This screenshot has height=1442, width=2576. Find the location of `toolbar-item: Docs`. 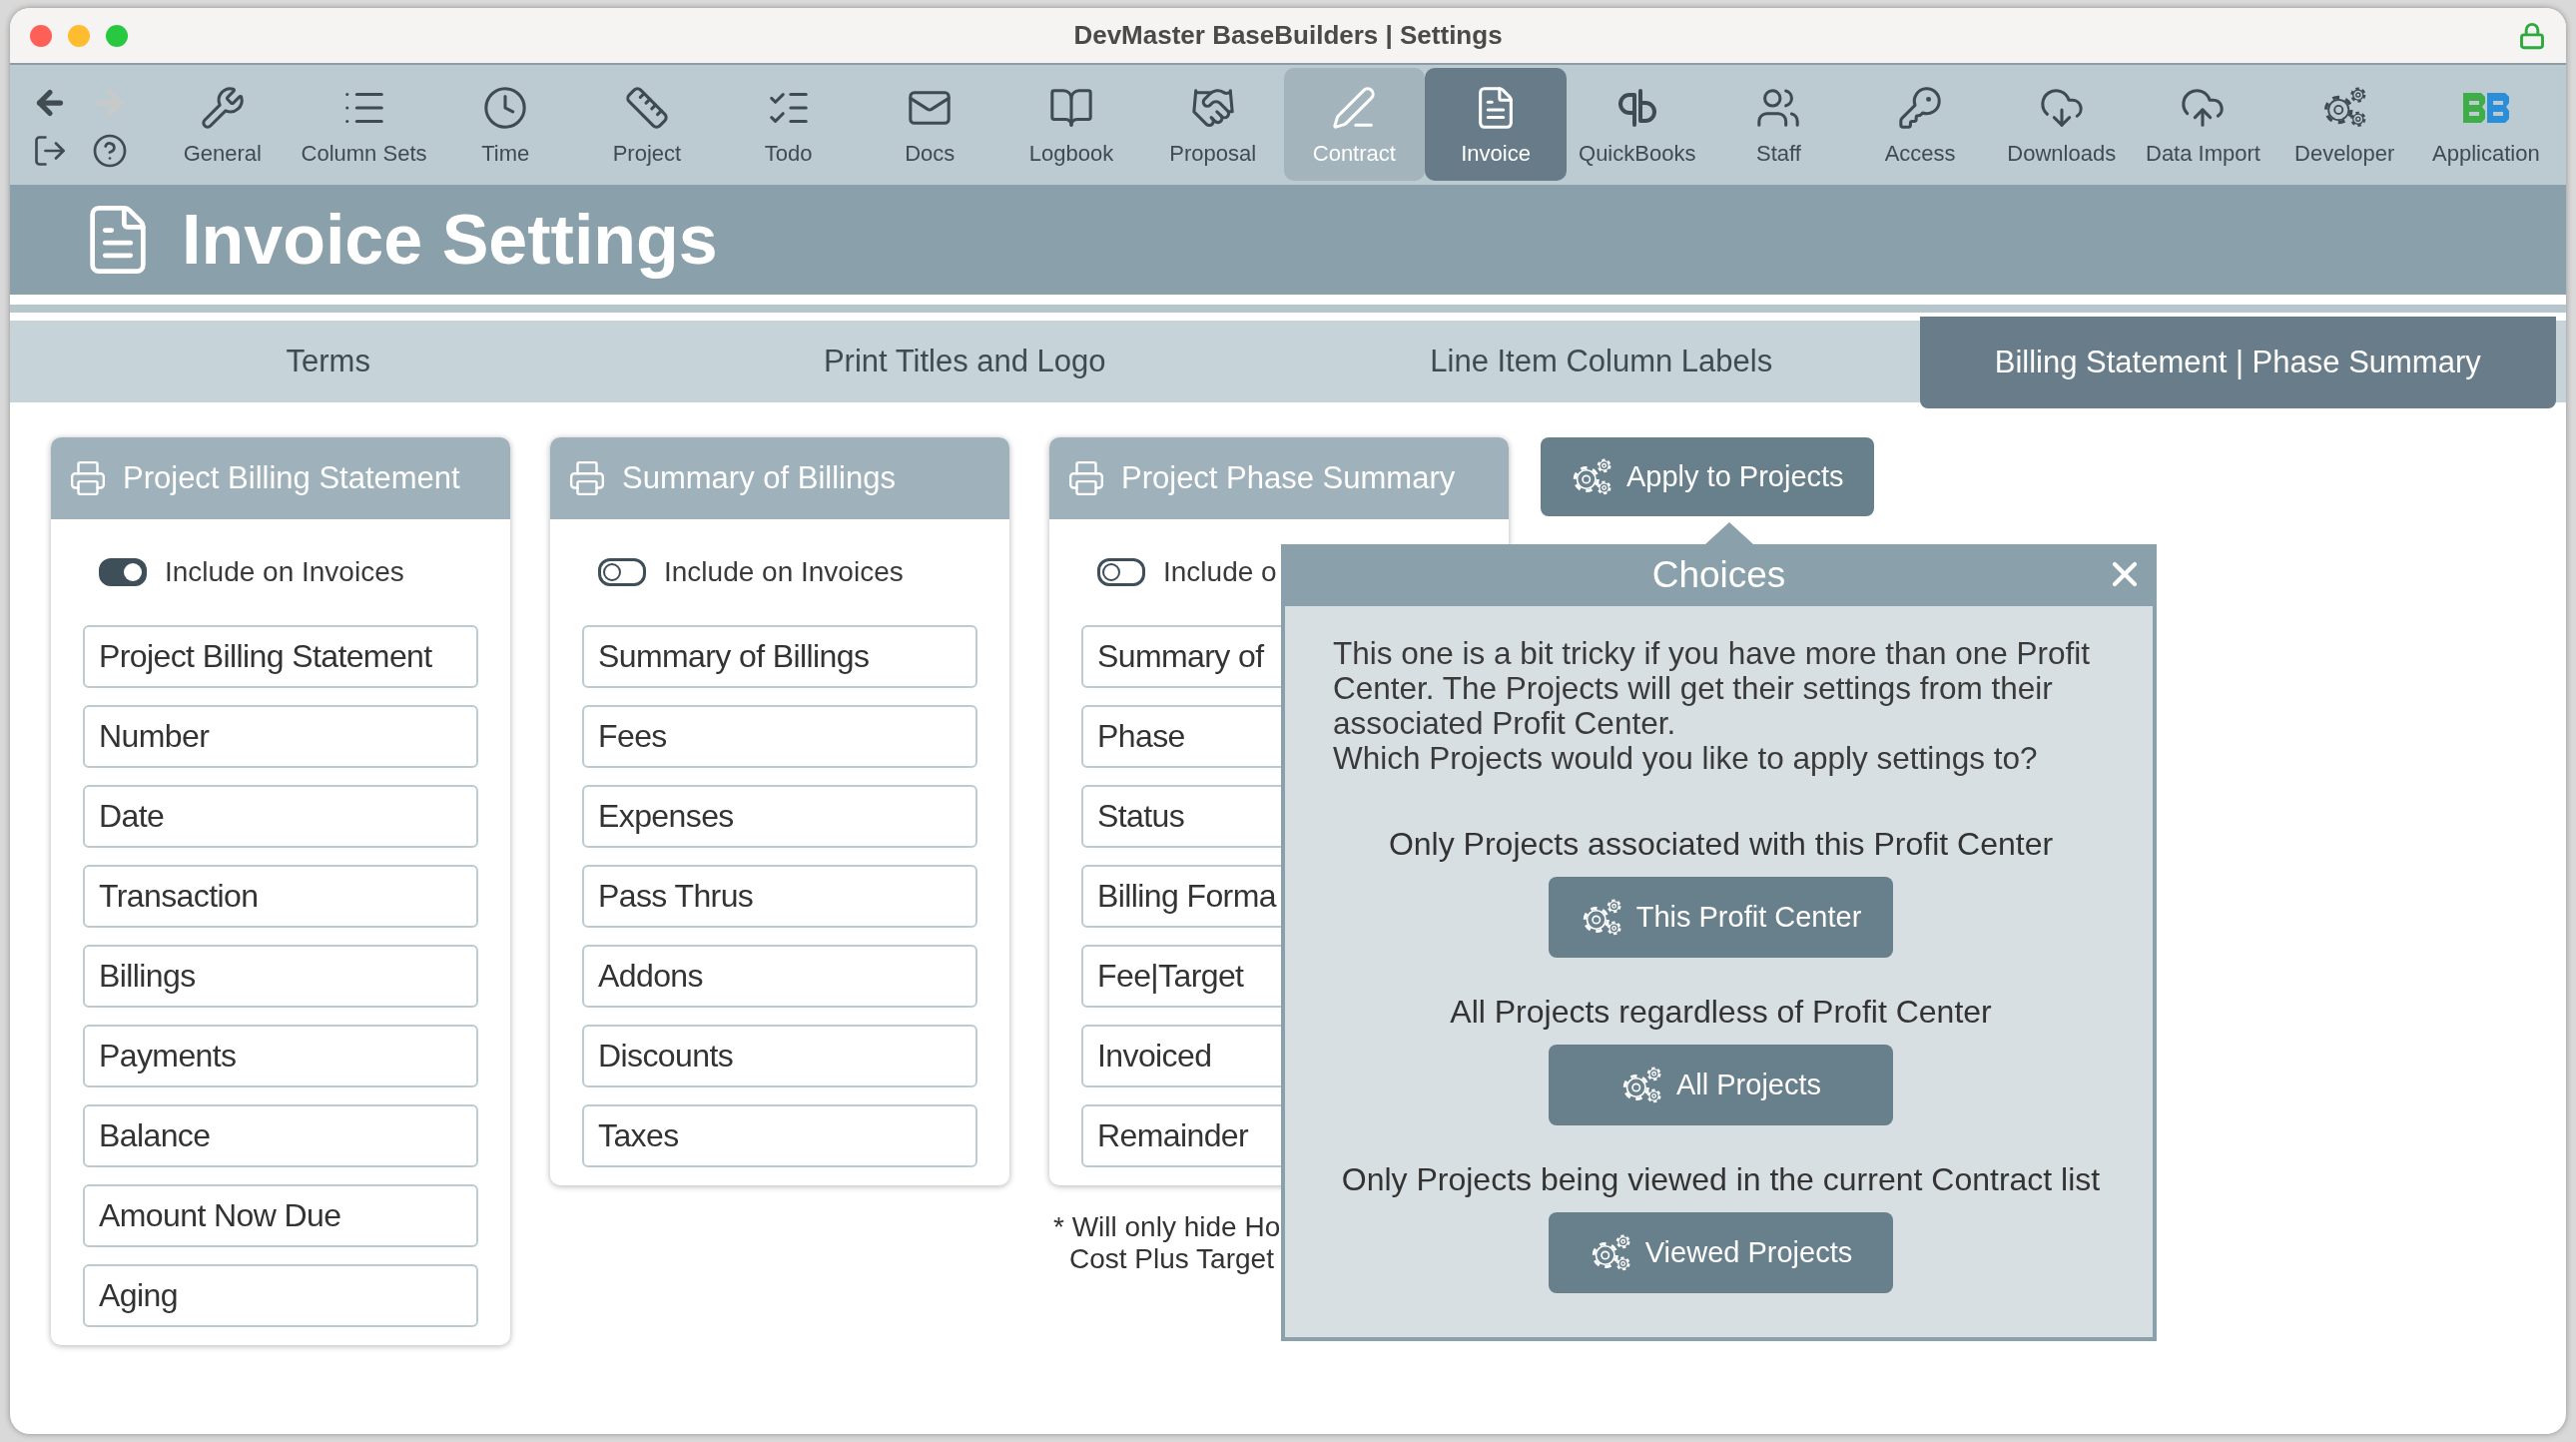

toolbar-item: Docs is located at coordinates (930, 124).